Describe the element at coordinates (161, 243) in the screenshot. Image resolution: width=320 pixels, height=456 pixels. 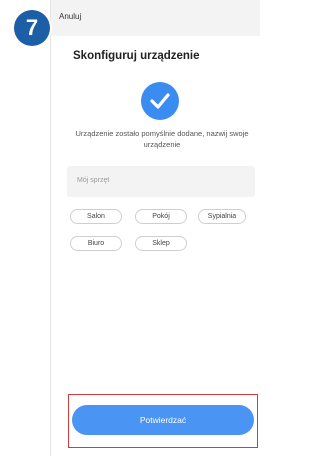
I see `room-chip-sklep: Sklep` at that location.